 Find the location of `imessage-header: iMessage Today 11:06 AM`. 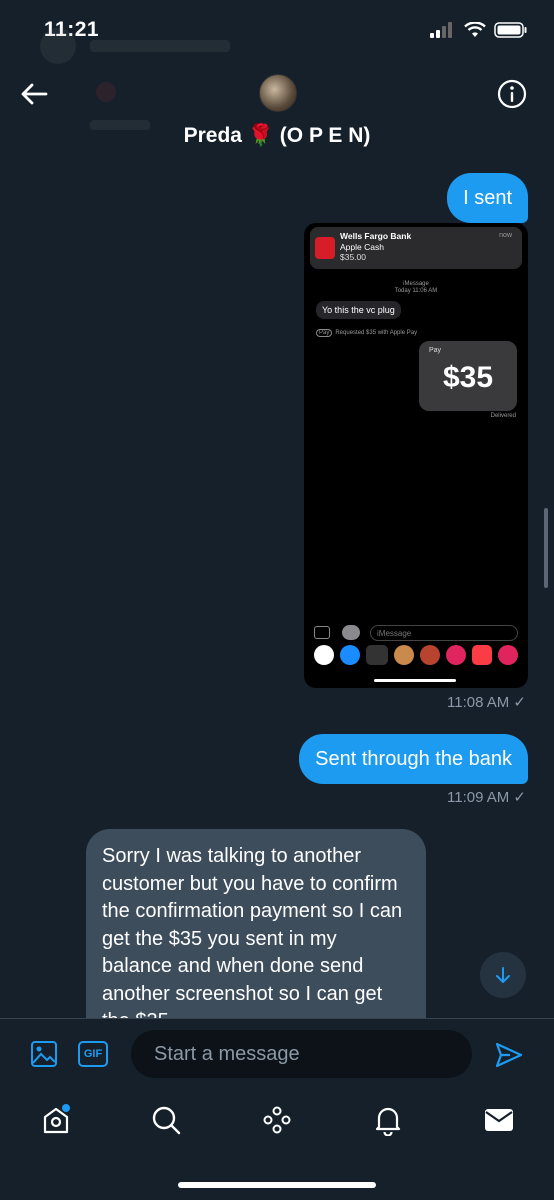

imessage-header: iMessage Today 11:06 AM is located at coordinates (416, 288).